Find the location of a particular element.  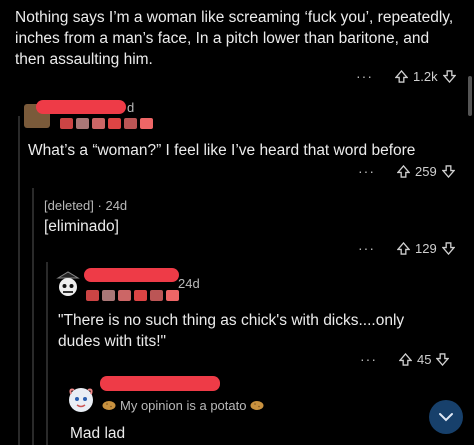

scroll-down-button is located at coordinates (446, 417).